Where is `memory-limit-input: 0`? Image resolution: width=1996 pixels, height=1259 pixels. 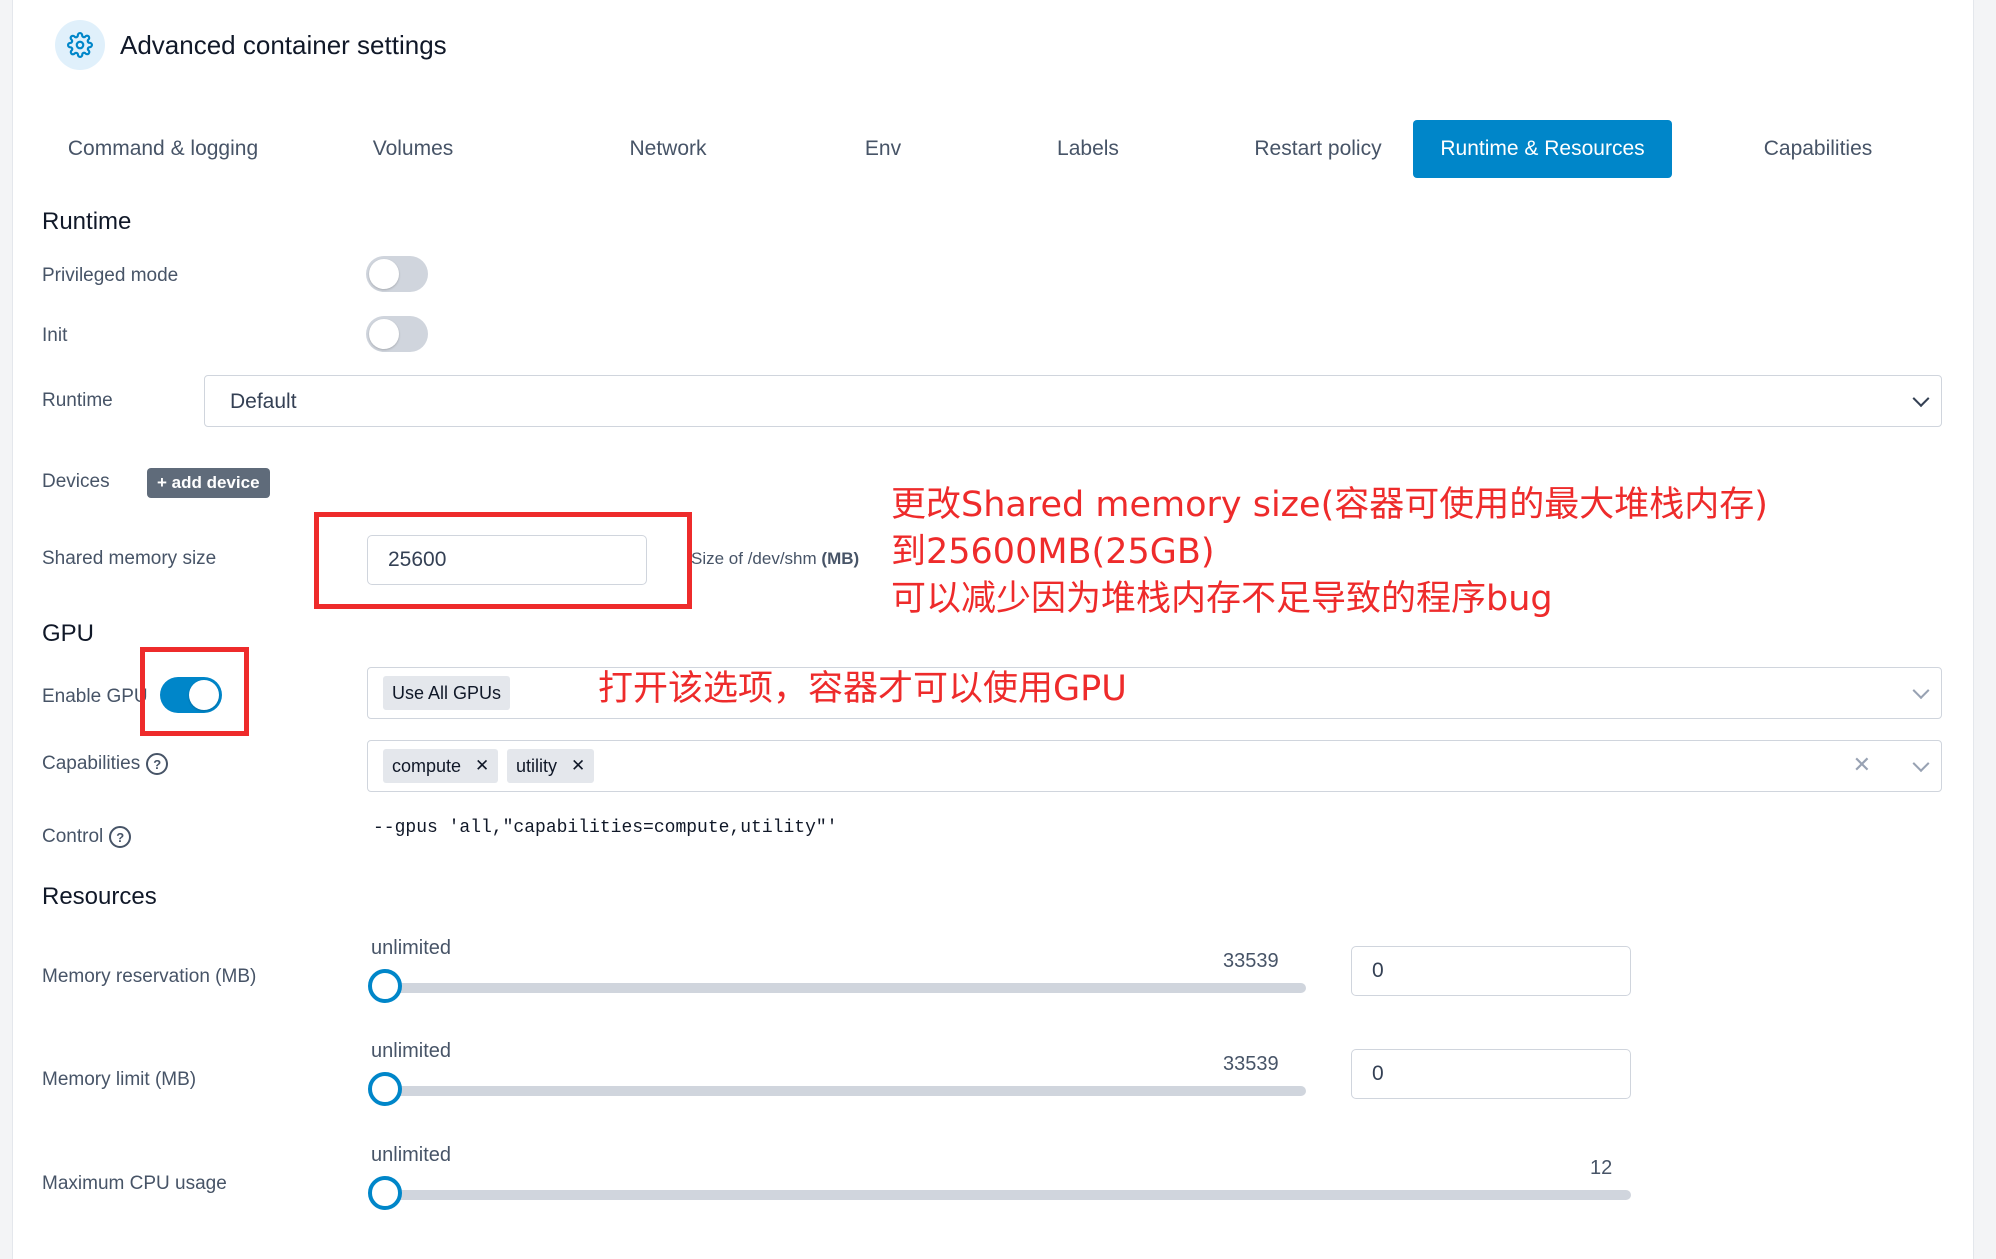
memory-limit-input: 0 is located at coordinates (1491, 1074).